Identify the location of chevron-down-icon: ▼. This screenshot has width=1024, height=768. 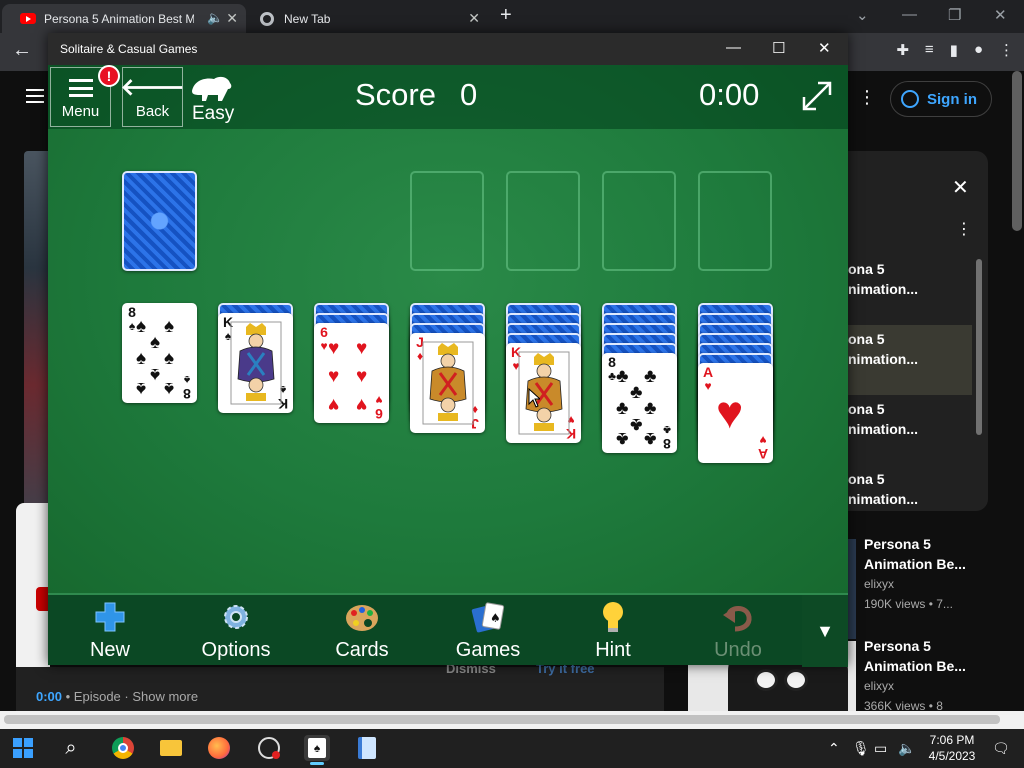
(825, 631).